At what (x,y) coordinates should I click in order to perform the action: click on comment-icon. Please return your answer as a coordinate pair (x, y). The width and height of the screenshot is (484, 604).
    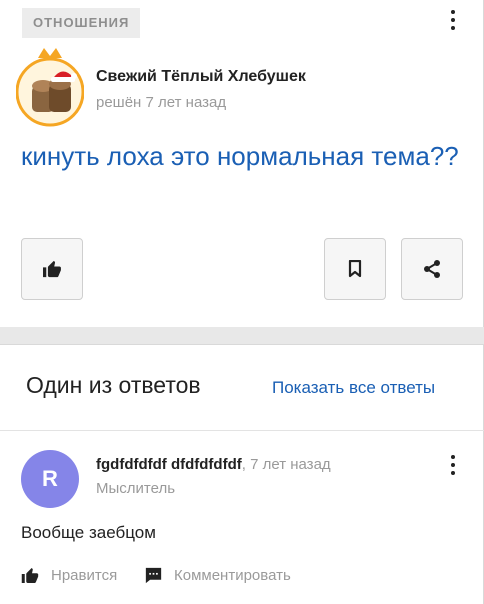
    Looking at the image, I should click on (153, 575).